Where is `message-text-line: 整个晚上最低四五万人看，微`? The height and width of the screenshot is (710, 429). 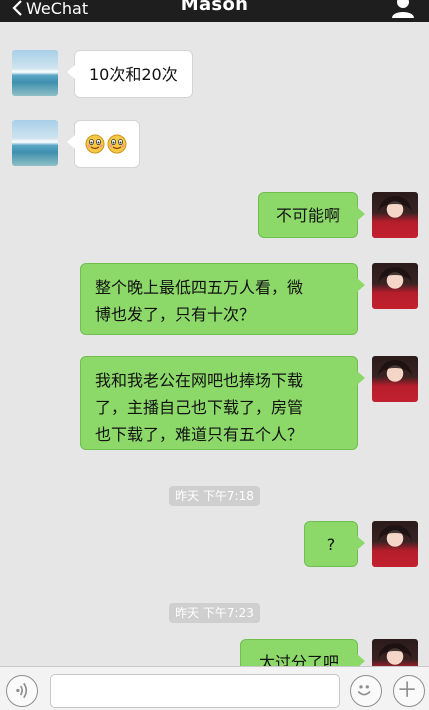 message-text-line: 整个晚上最低四五万人看，微 is located at coordinates (199, 287).